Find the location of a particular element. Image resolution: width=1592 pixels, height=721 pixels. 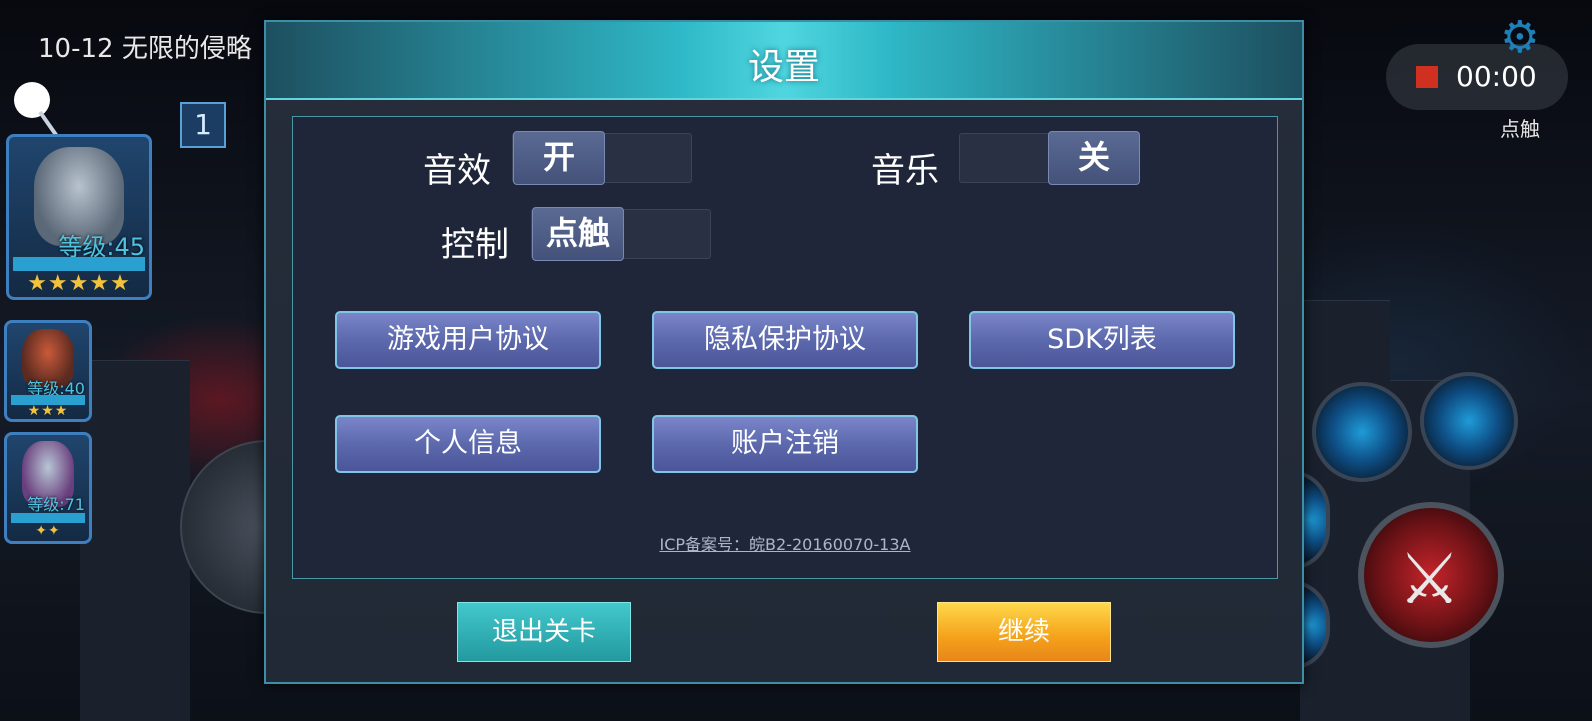

exit-stage-button: 退出关卡 is located at coordinates (544, 632).